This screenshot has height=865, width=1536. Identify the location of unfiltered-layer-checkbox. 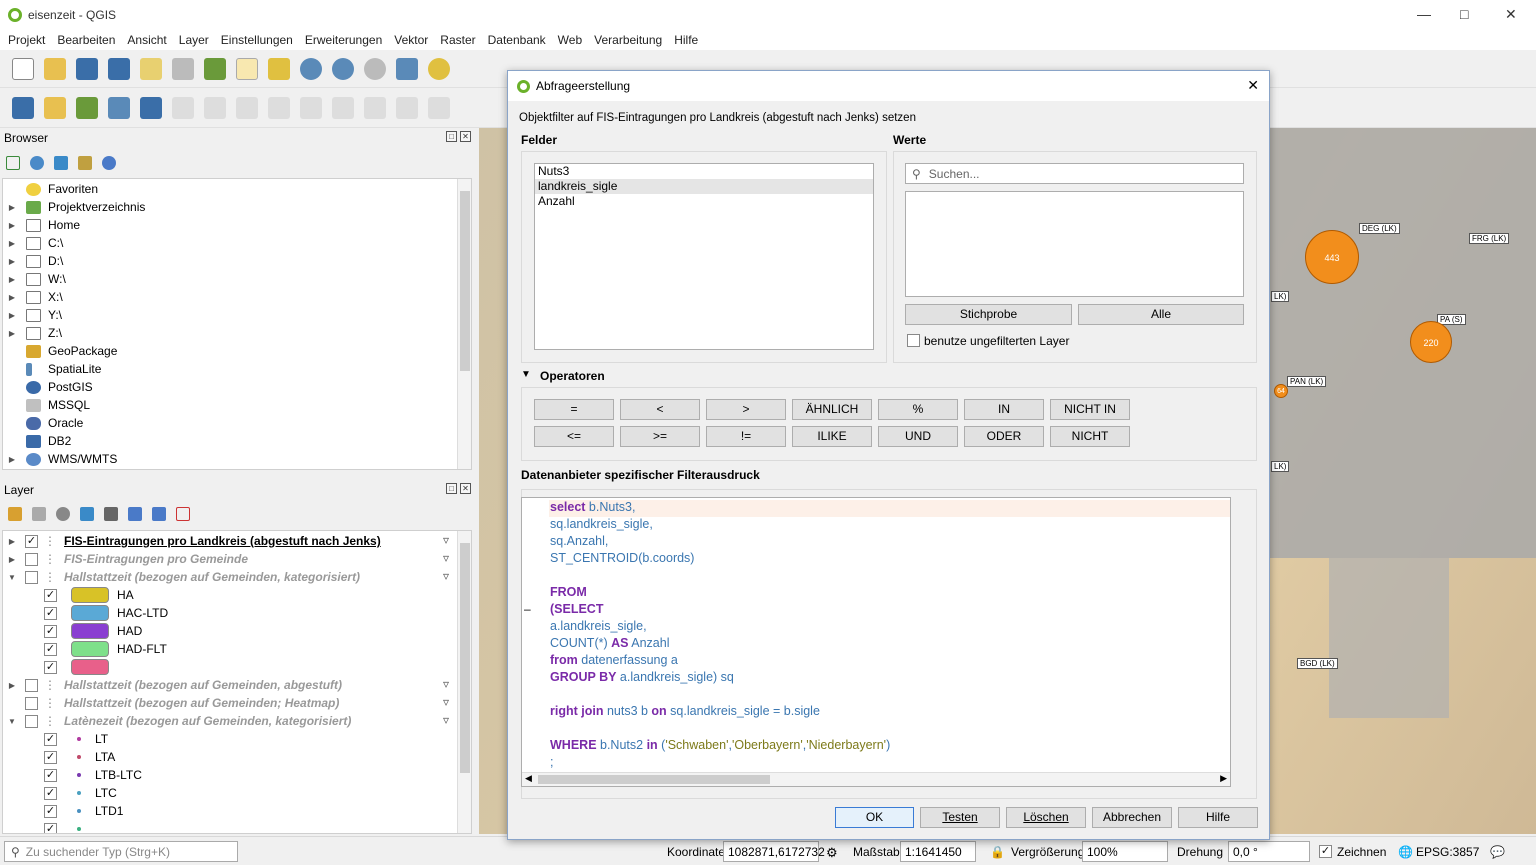
(913, 340).